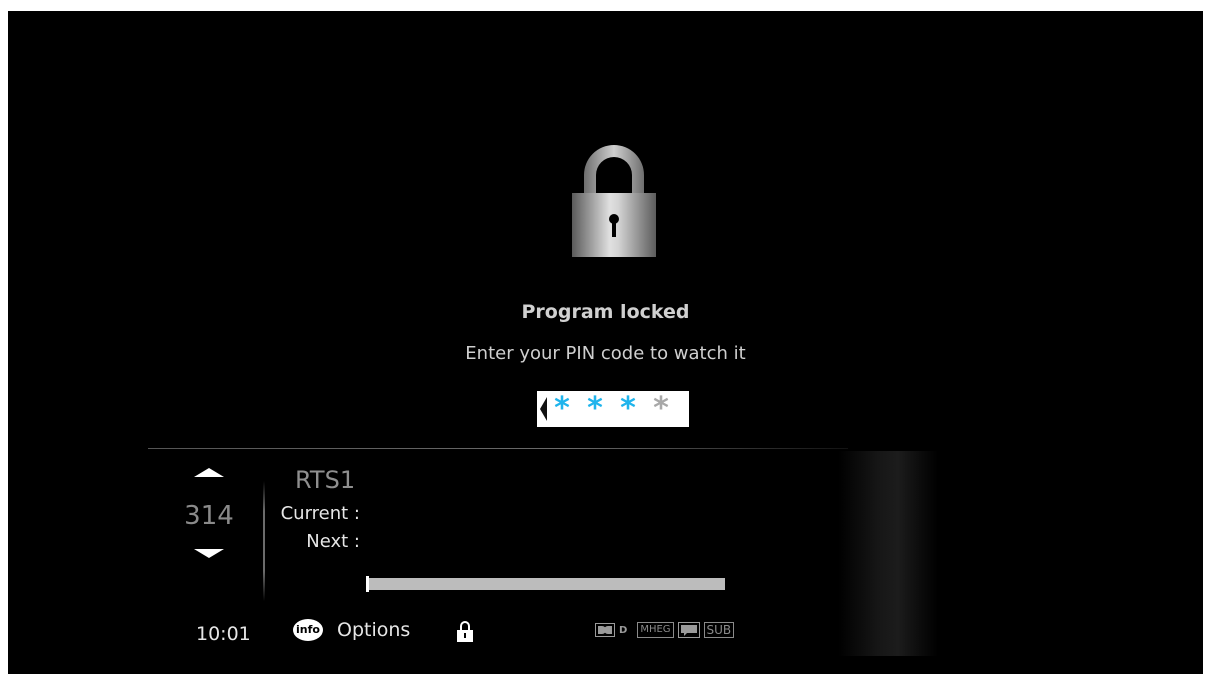  What do you see at coordinates (308, 630) in the screenshot?
I see `info-button-icon: info` at bounding box center [308, 630].